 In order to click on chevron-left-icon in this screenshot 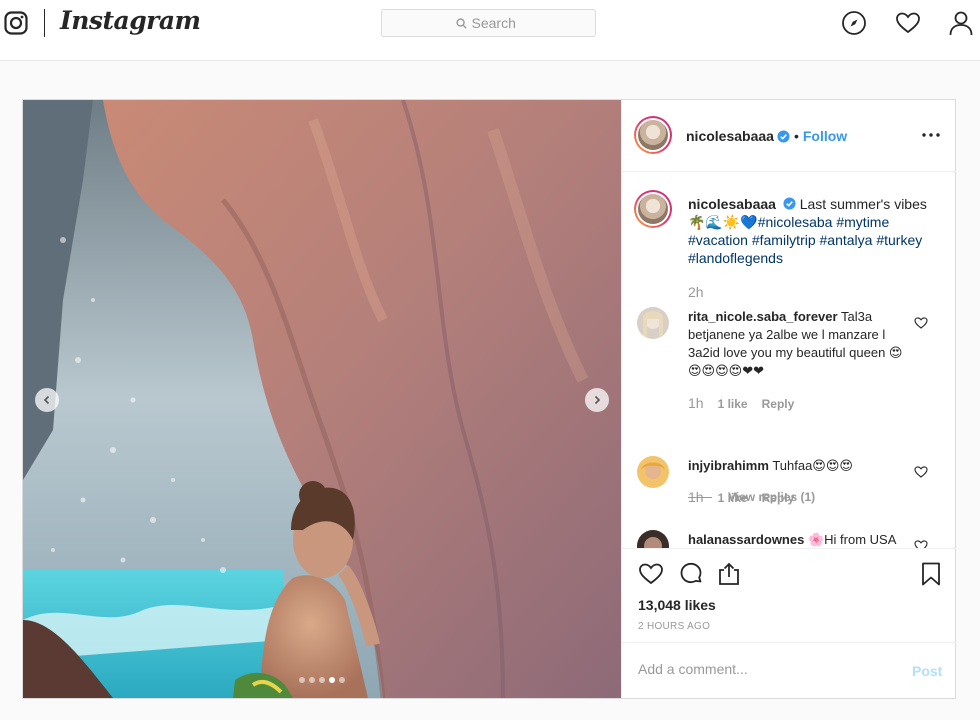, I will do `click(46, 400)`.